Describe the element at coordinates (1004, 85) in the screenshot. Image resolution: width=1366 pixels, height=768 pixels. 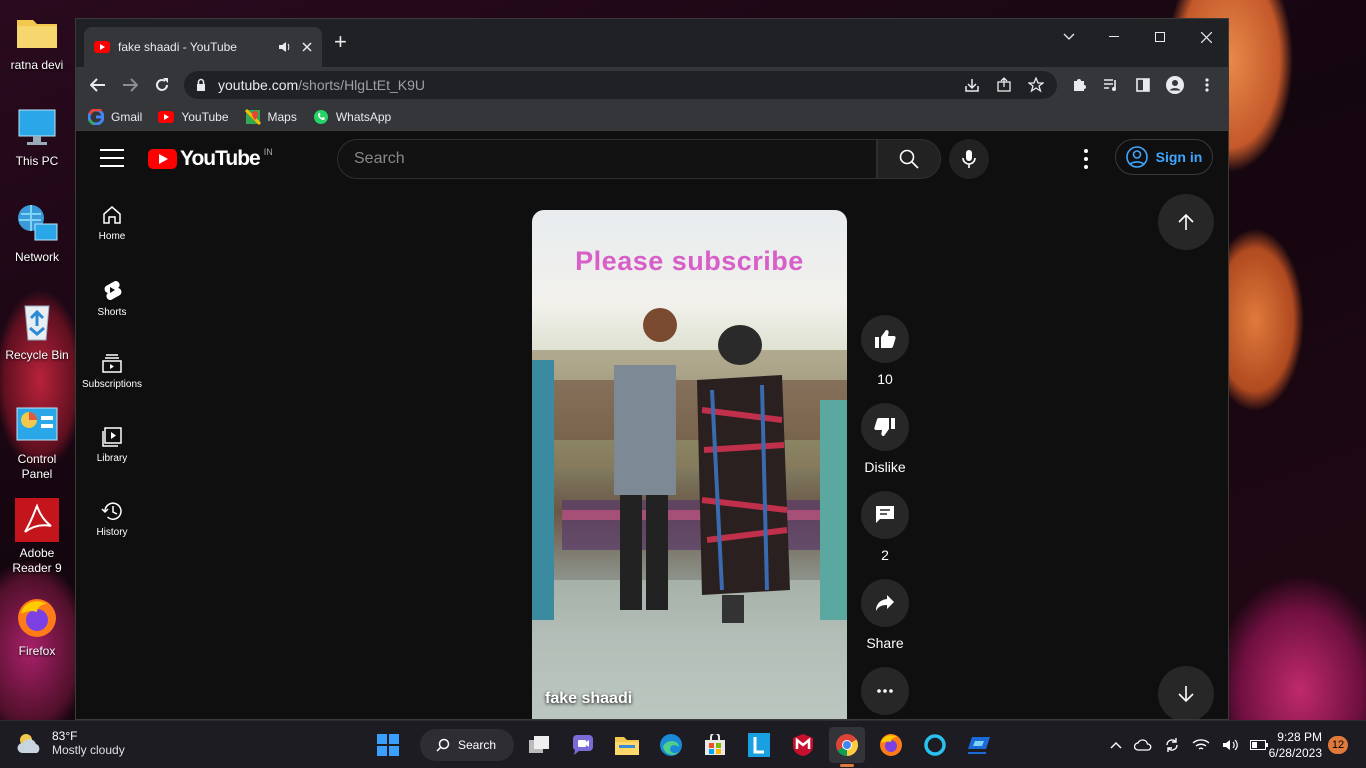
I see `share-page-icon` at that location.